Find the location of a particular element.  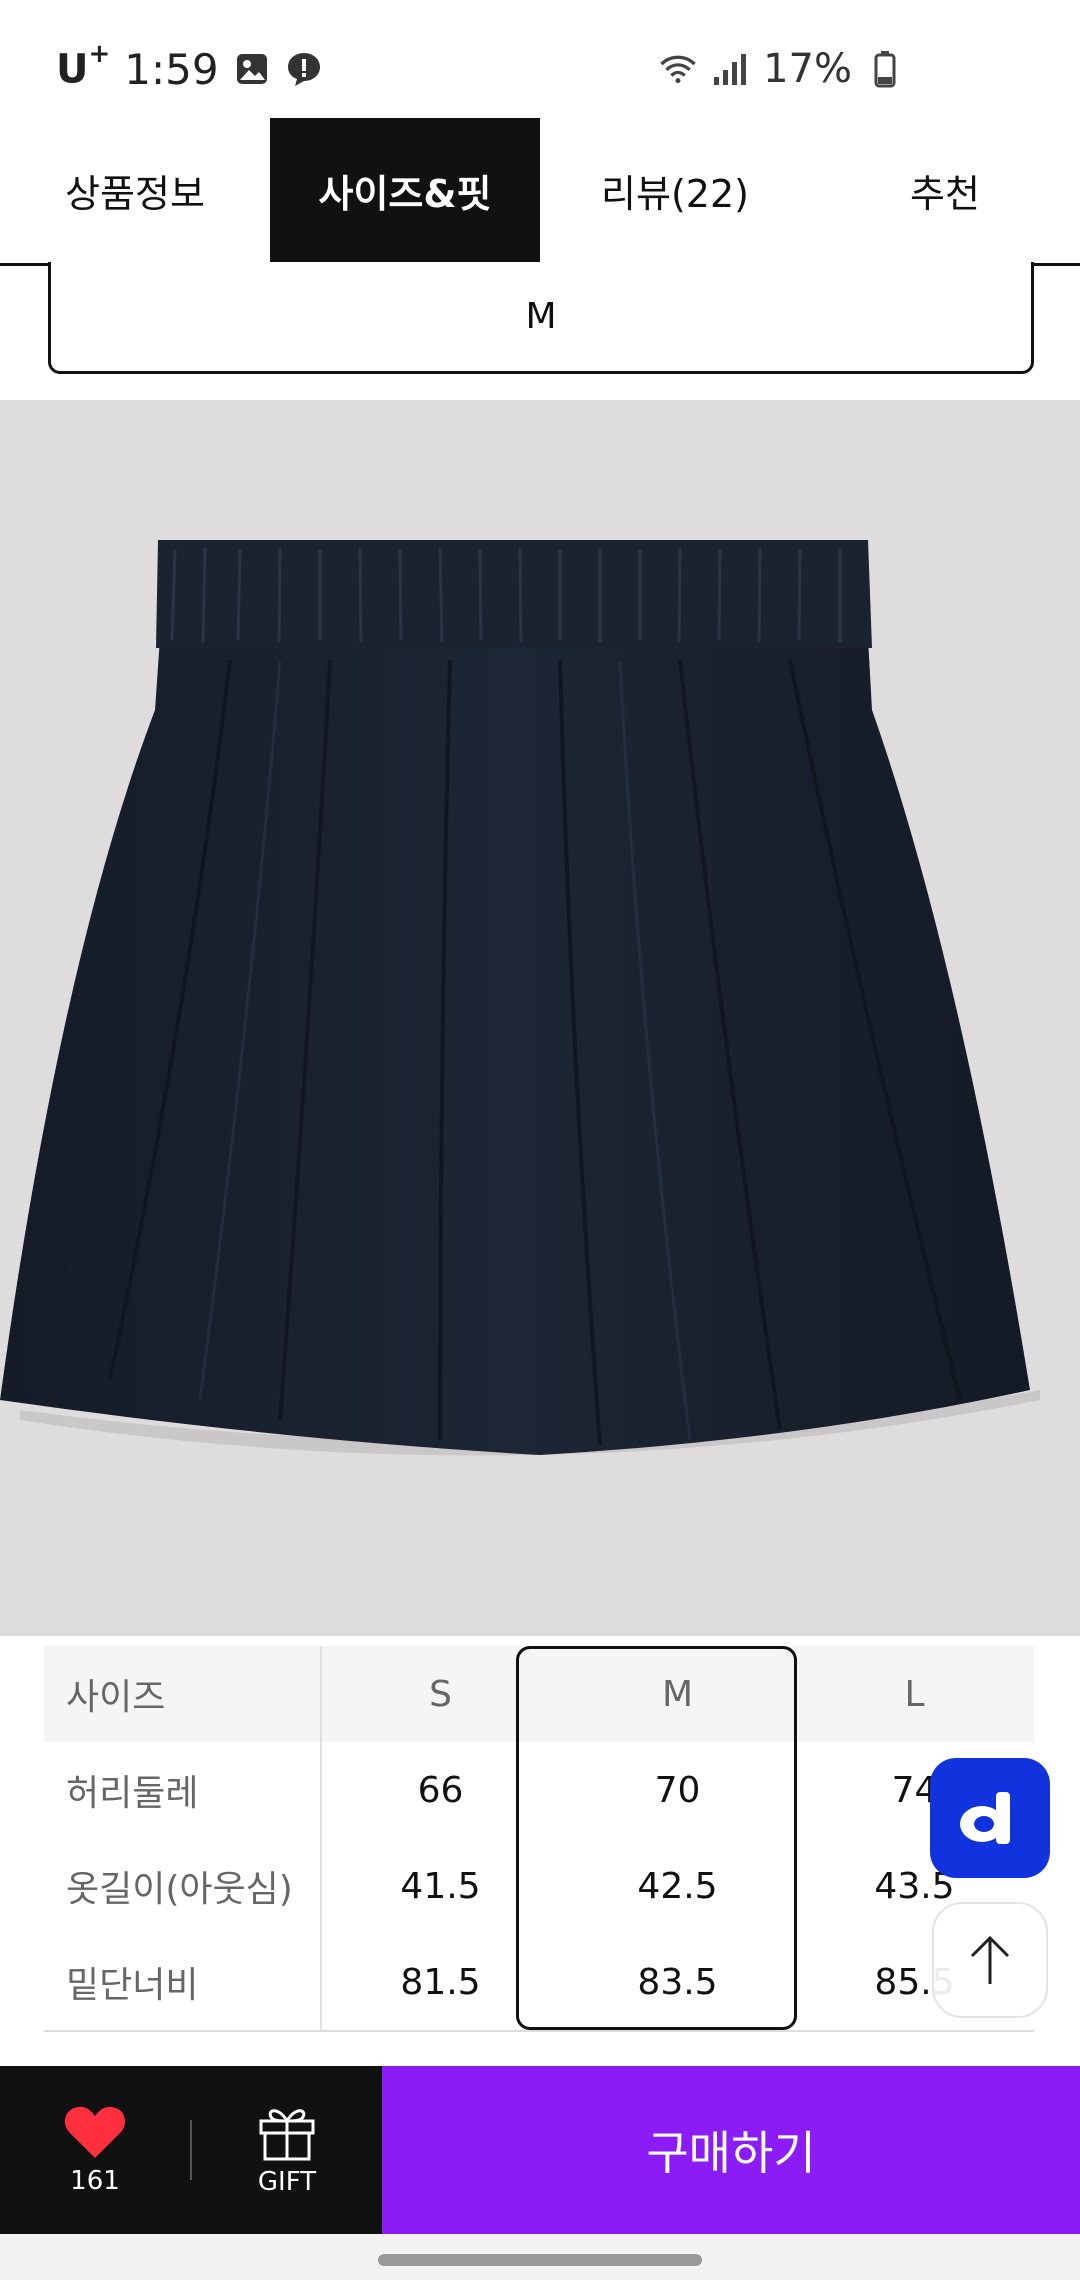

table-row: 밑단너비 81.5 83.5 85.5 is located at coordinates (539, 1982).